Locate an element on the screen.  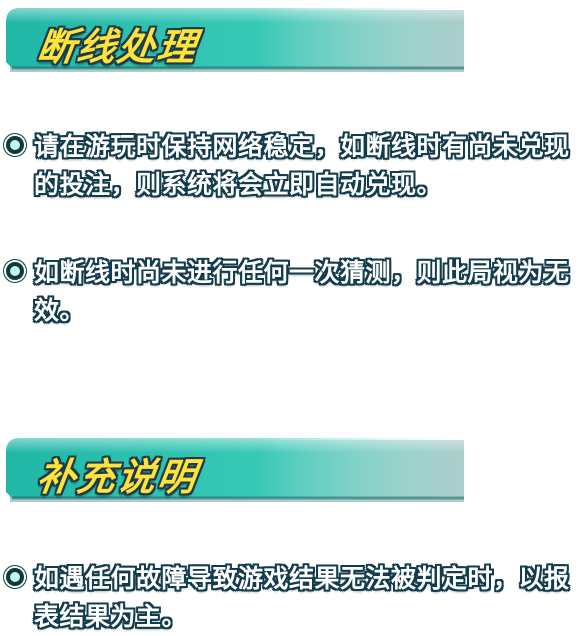
section-header-disconnect: 断线处理 is located at coordinates (234, 41).